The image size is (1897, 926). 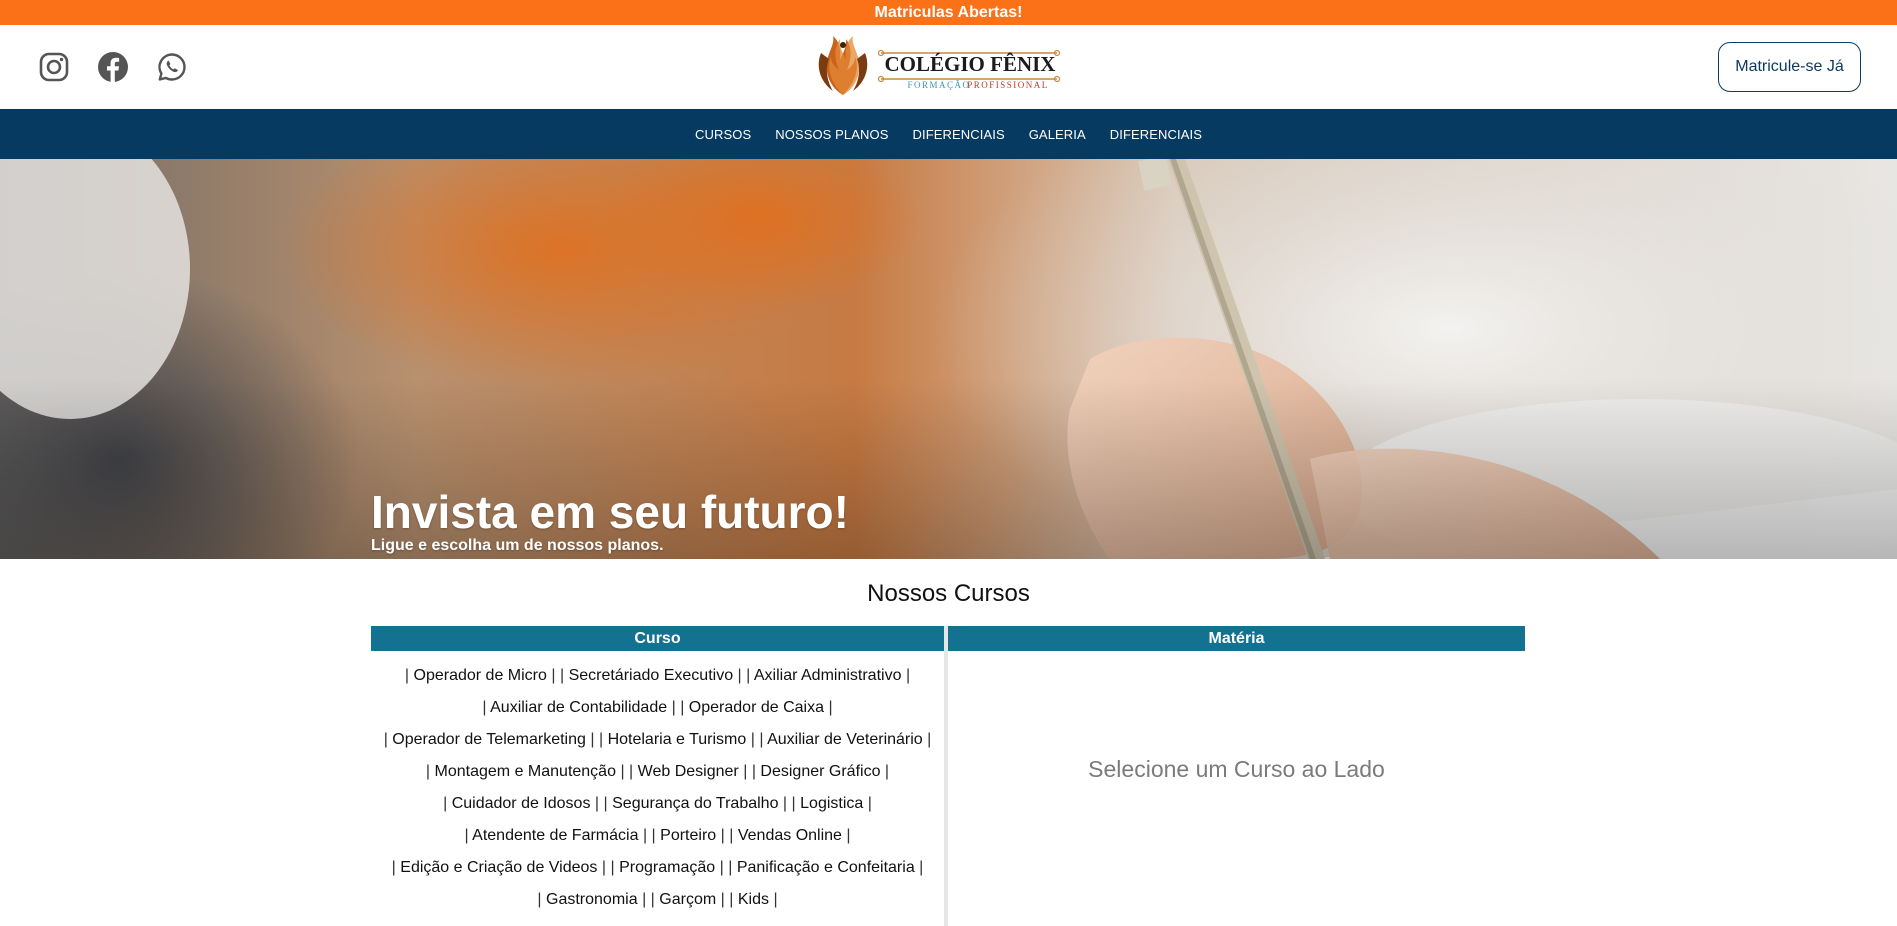 What do you see at coordinates (521, 803) in the screenshot?
I see `course-link: Cuidador de Idosos` at bounding box center [521, 803].